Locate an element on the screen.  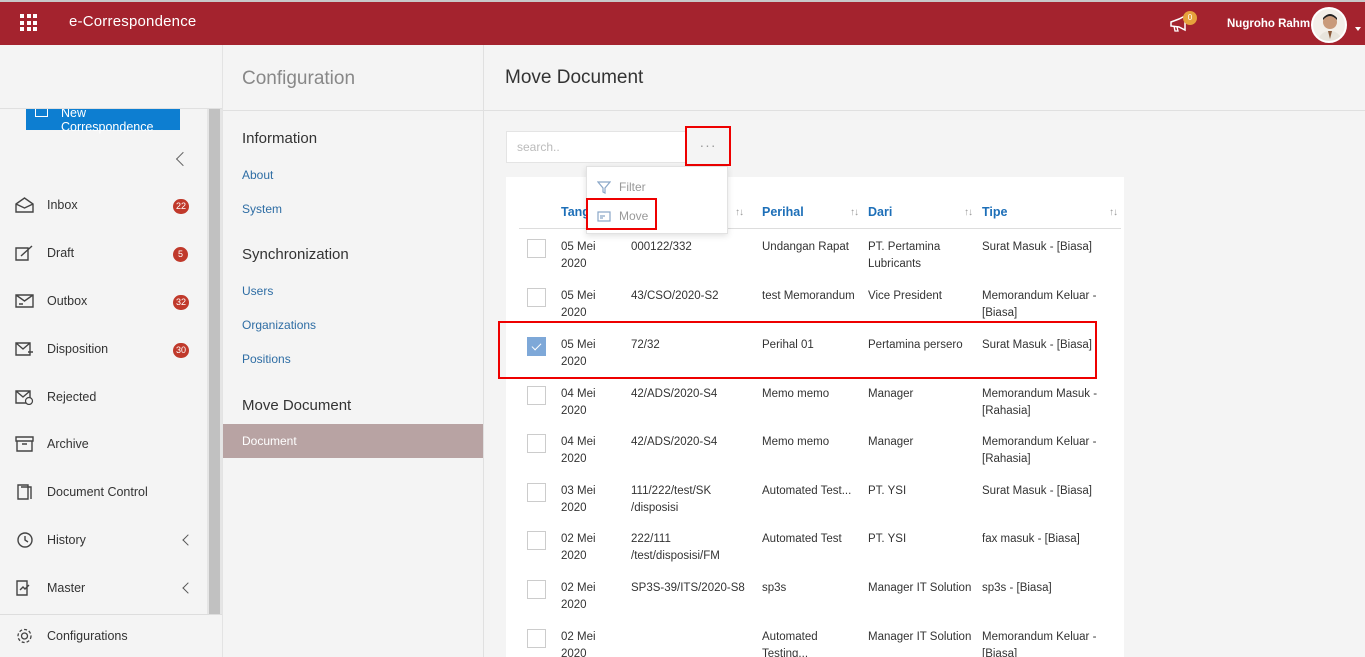
sort-tipe-icon: ↑↓ is located at coordinates (1113, 212).